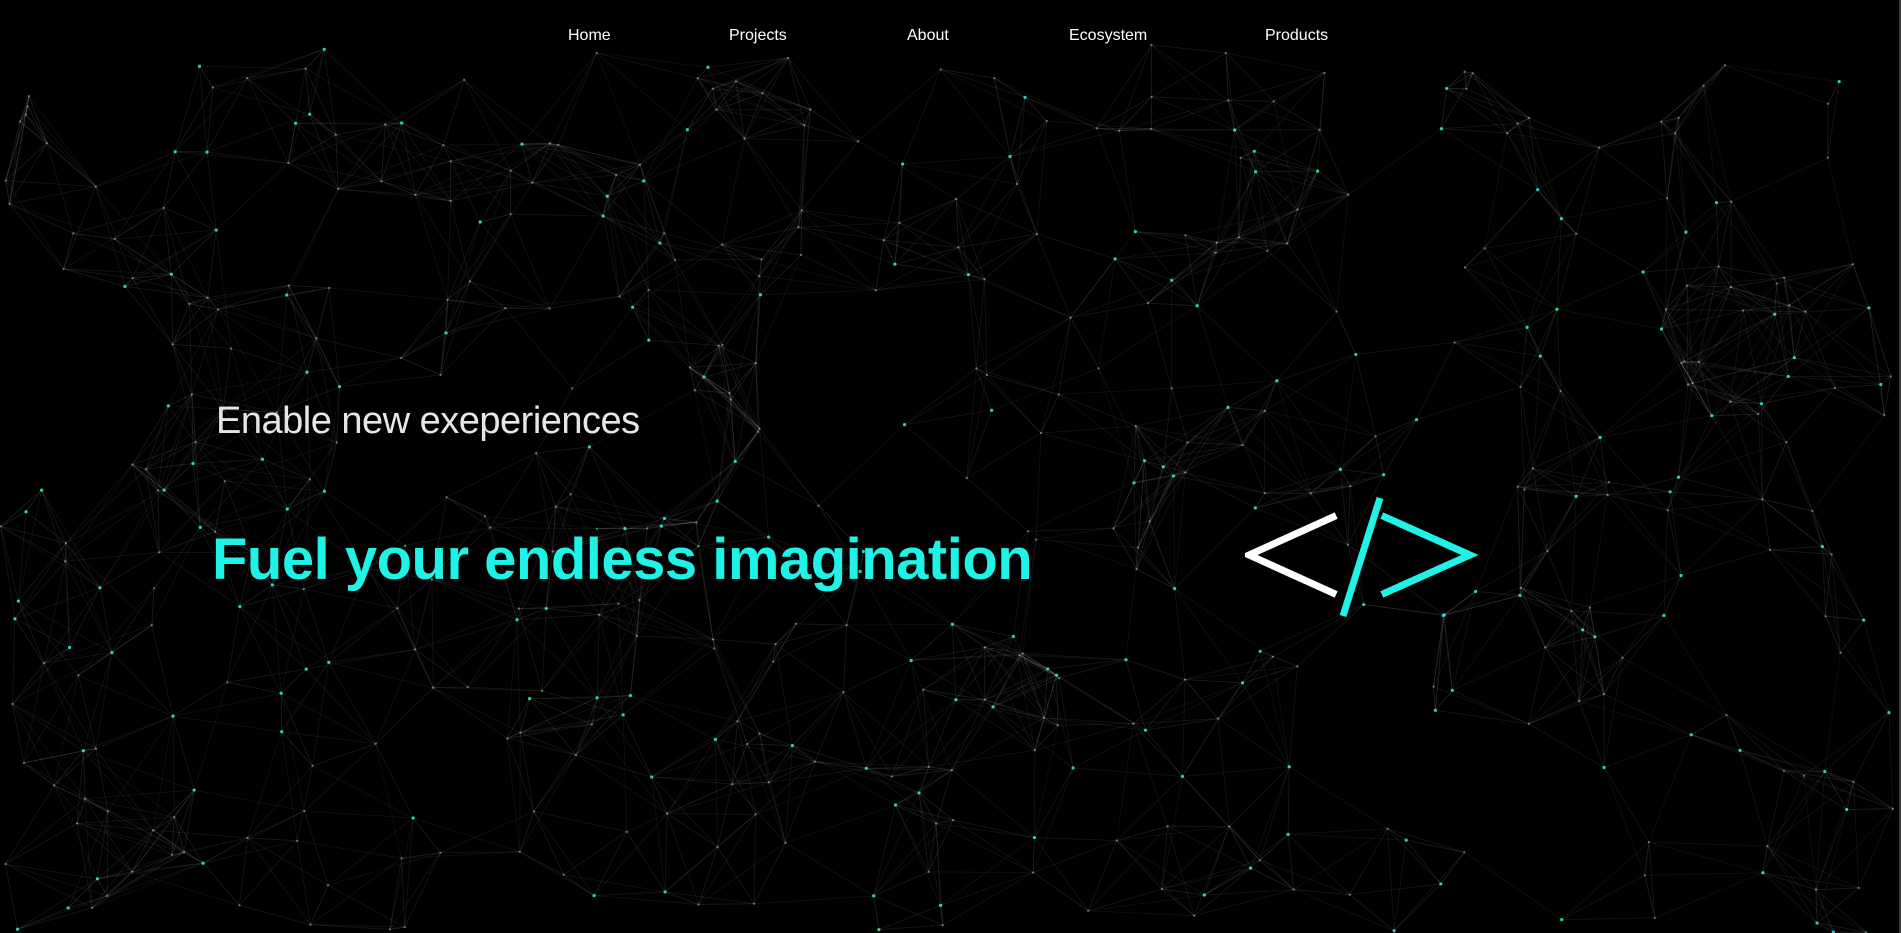 The image size is (1901, 933). What do you see at coordinates (1291, 555) in the screenshot?
I see `code-bracket-left` at bounding box center [1291, 555].